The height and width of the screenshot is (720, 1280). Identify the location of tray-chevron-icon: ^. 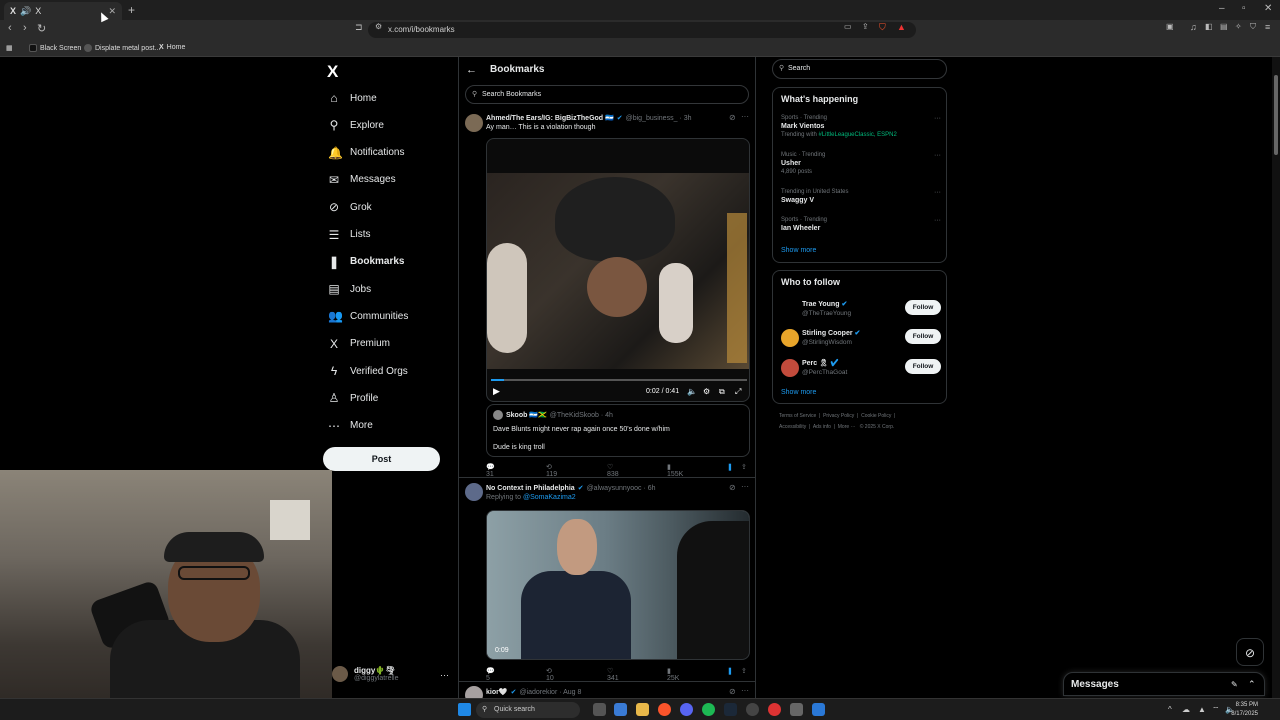
(1170, 709).